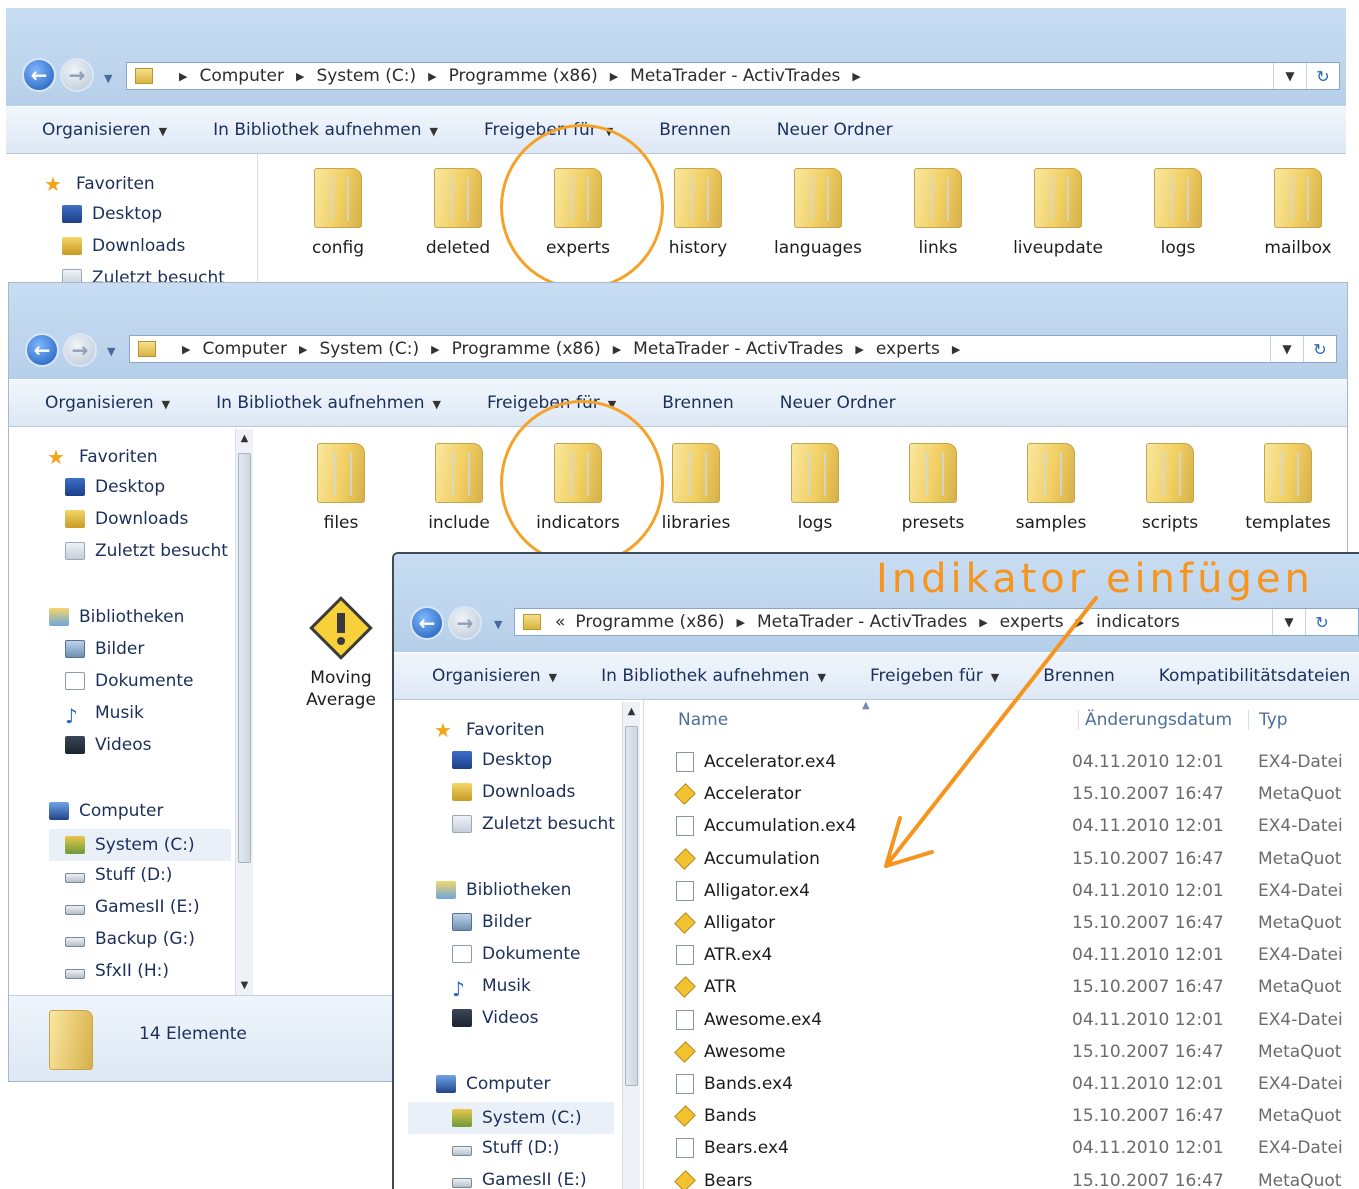 This screenshot has height=1189, width=1359. What do you see at coordinates (1138, 622) in the screenshot?
I see `breadcrumb-item: indicators` at bounding box center [1138, 622].